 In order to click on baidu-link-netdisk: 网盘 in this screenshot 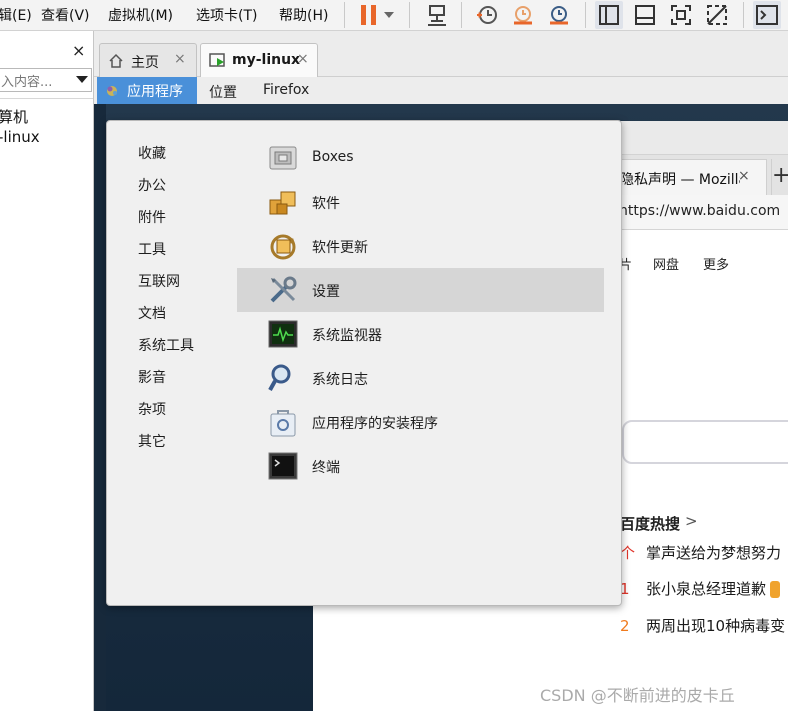, I will do `click(666, 263)`.